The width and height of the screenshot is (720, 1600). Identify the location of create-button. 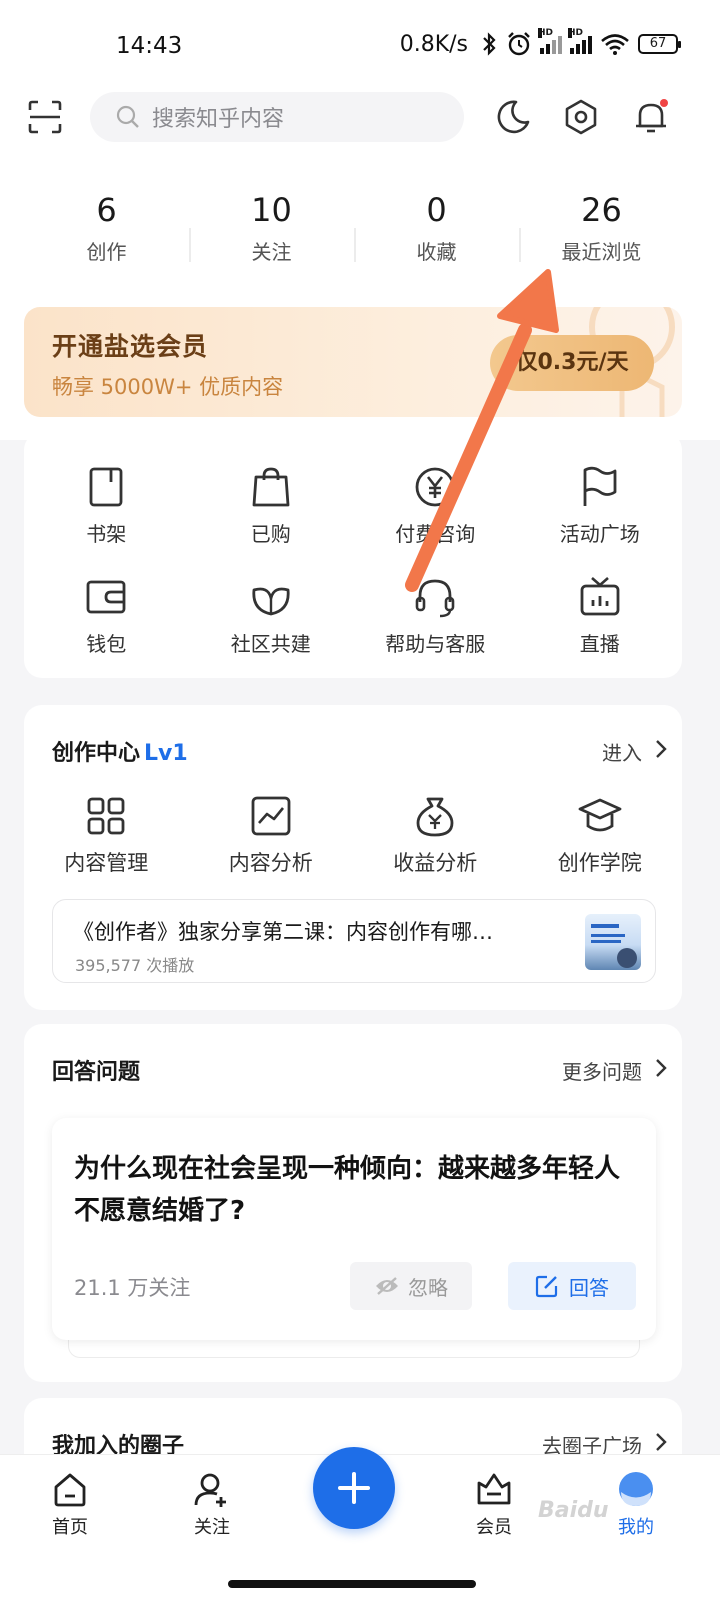
(354, 1488).